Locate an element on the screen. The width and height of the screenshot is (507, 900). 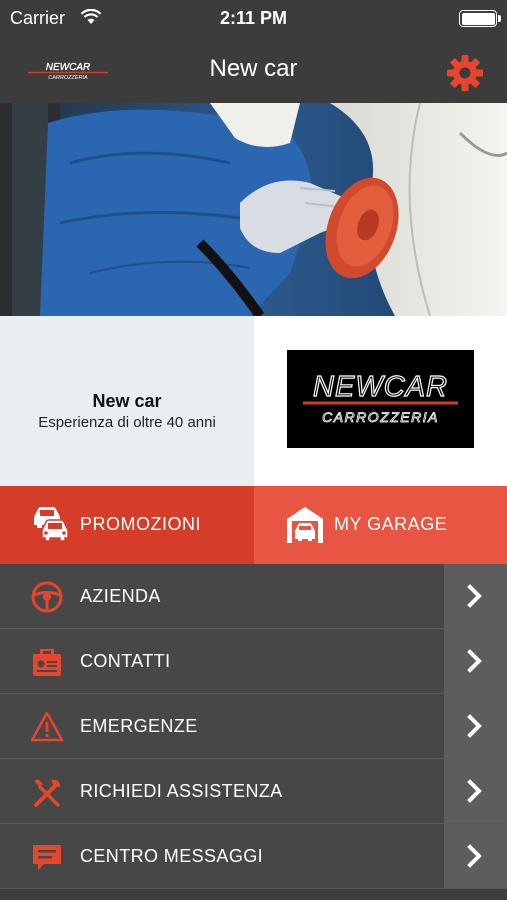
company-tagline: Esperienza di oltre 40 anni is located at coordinates (127, 422).